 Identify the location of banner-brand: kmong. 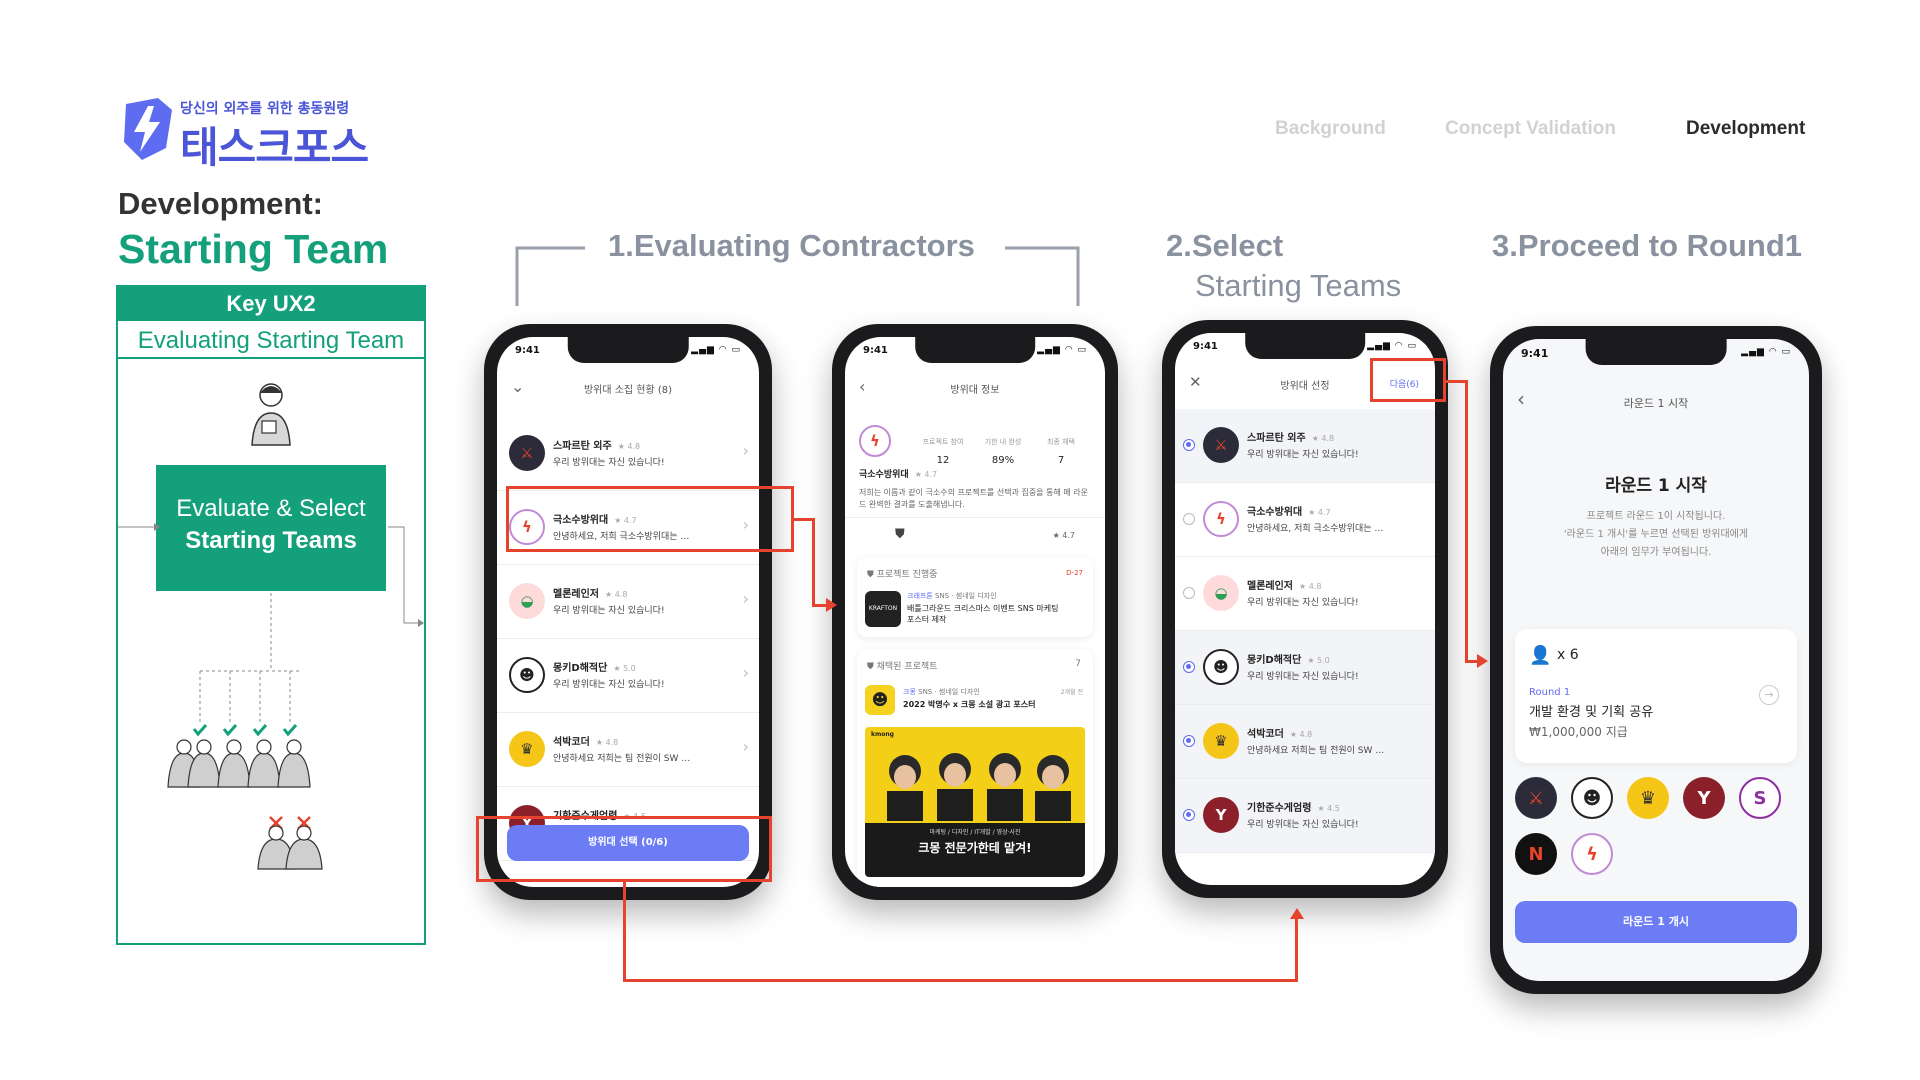
(882, 734).